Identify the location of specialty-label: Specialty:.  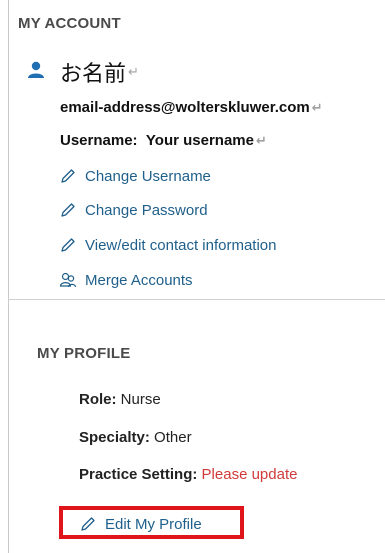
(114, 437).